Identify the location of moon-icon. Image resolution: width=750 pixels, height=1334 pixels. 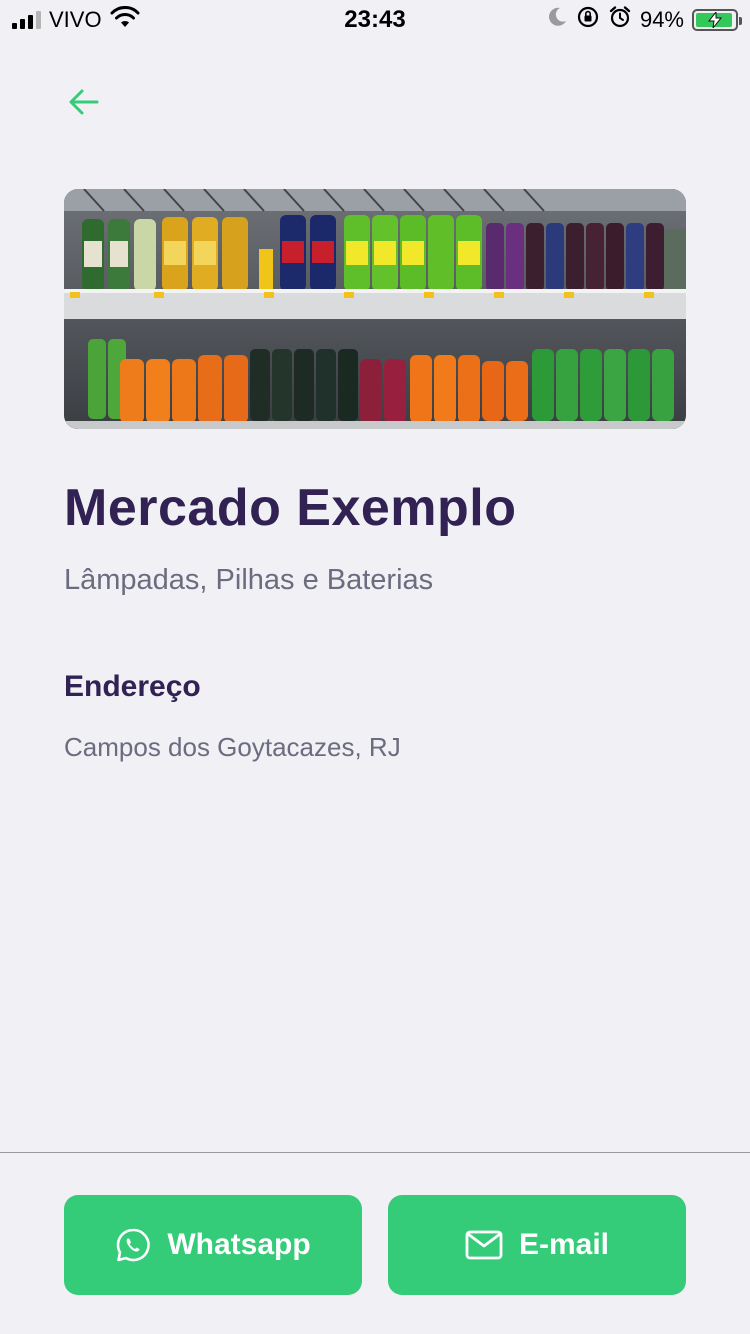
(557, 20).